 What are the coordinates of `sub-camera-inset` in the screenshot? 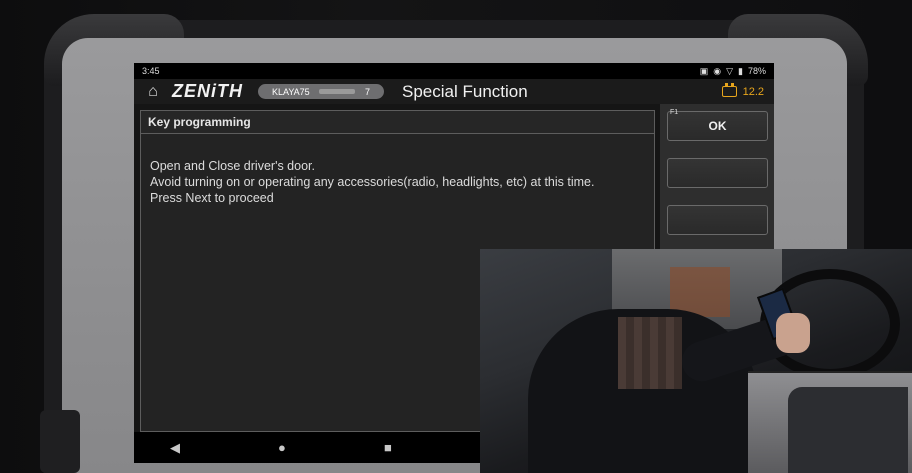 It's located at (830, 422).